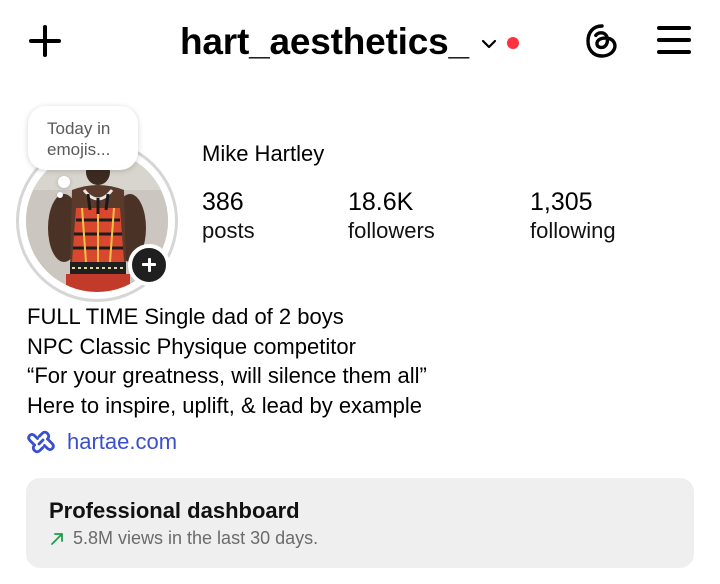 The width and height of the screenshot is (720, 584). What do you see at coordinates (602, 41) in the screenshot?
I see `threads-icon` at bounding box center [602, 41].